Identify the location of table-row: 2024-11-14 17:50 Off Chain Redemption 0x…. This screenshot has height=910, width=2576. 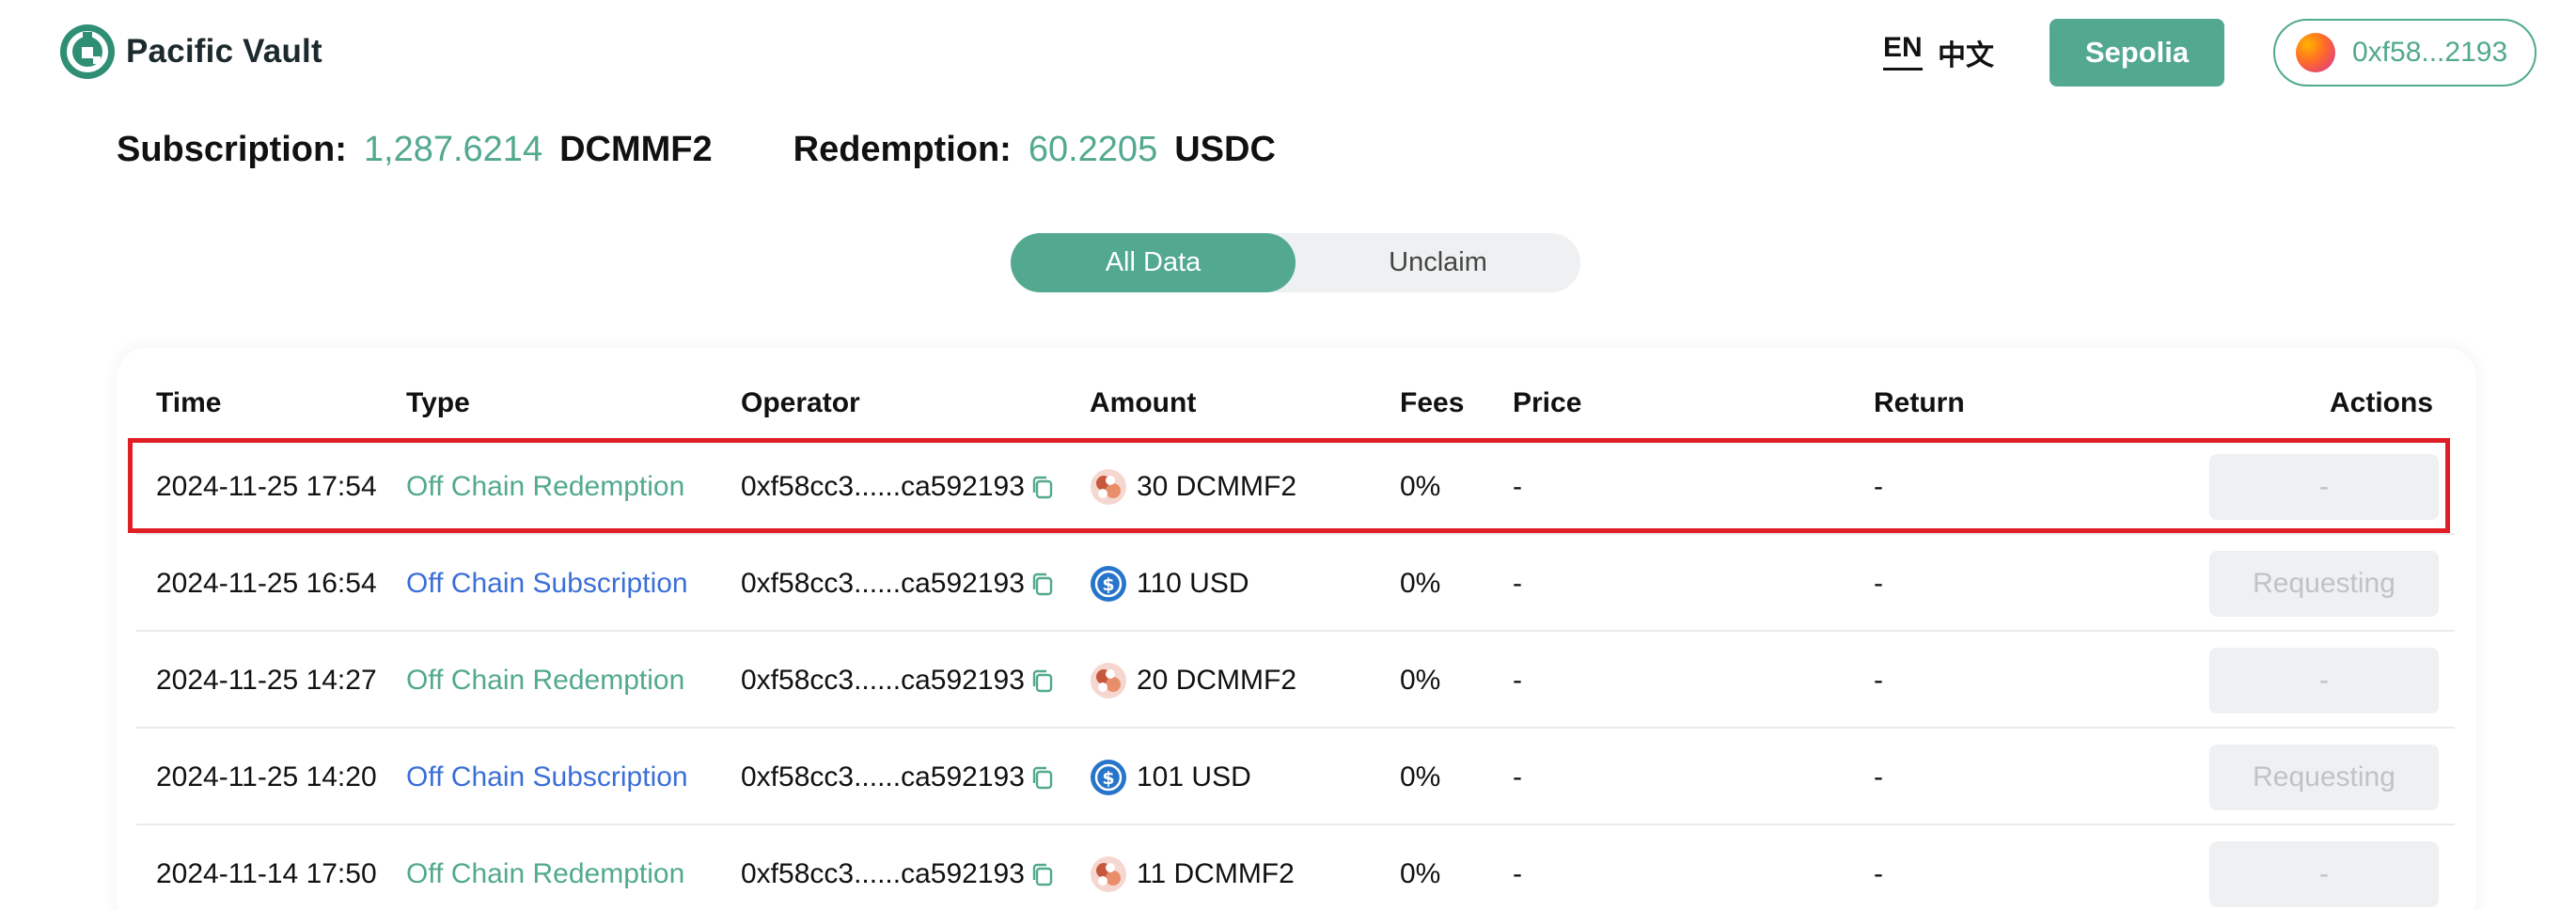
(1296, 867).